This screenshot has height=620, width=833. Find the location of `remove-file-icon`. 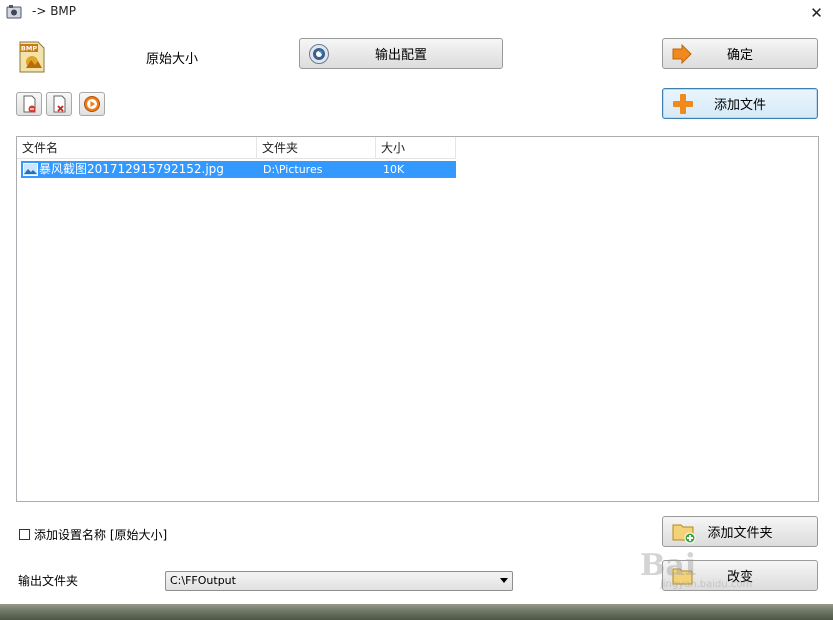

remove-file-icon is located at coordinates (29, 104).